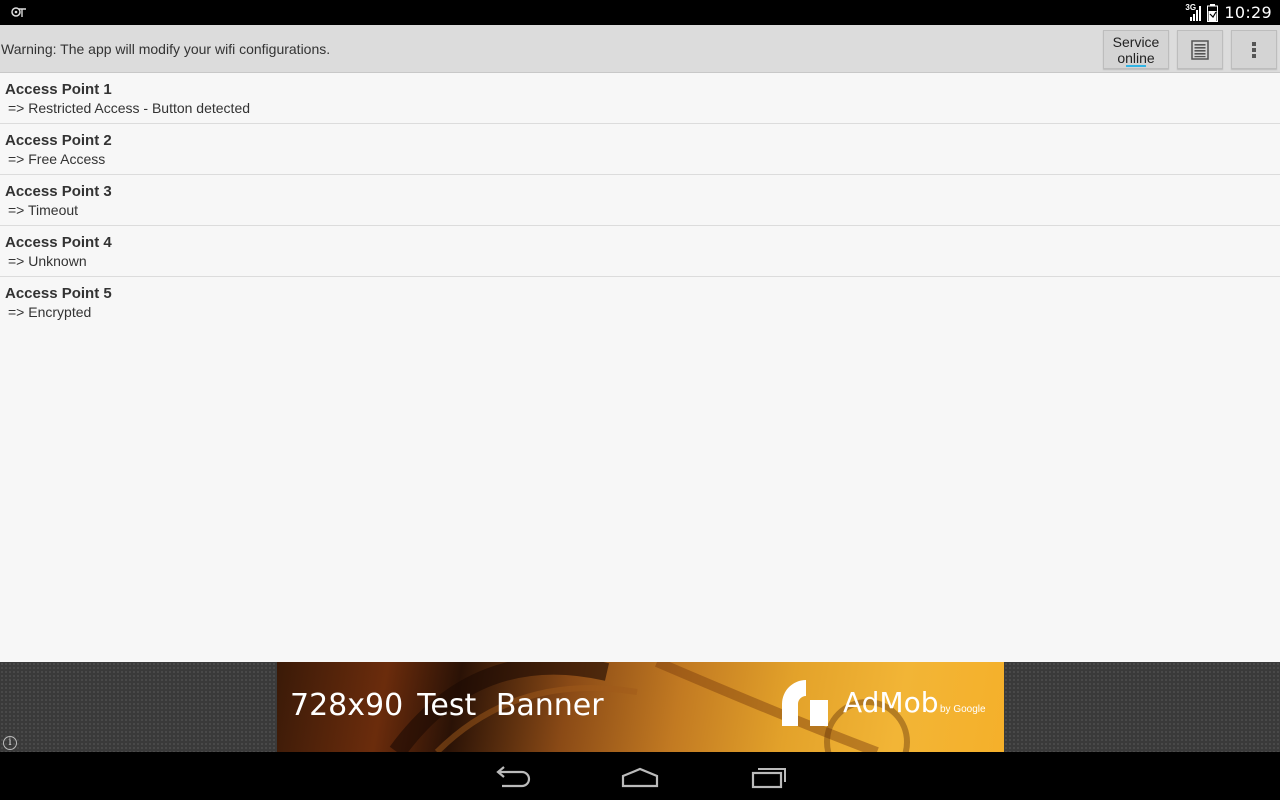 This screenshot has width=1280, height=800. I want to click on ad-size-label: 728x90, so click(347, 705).